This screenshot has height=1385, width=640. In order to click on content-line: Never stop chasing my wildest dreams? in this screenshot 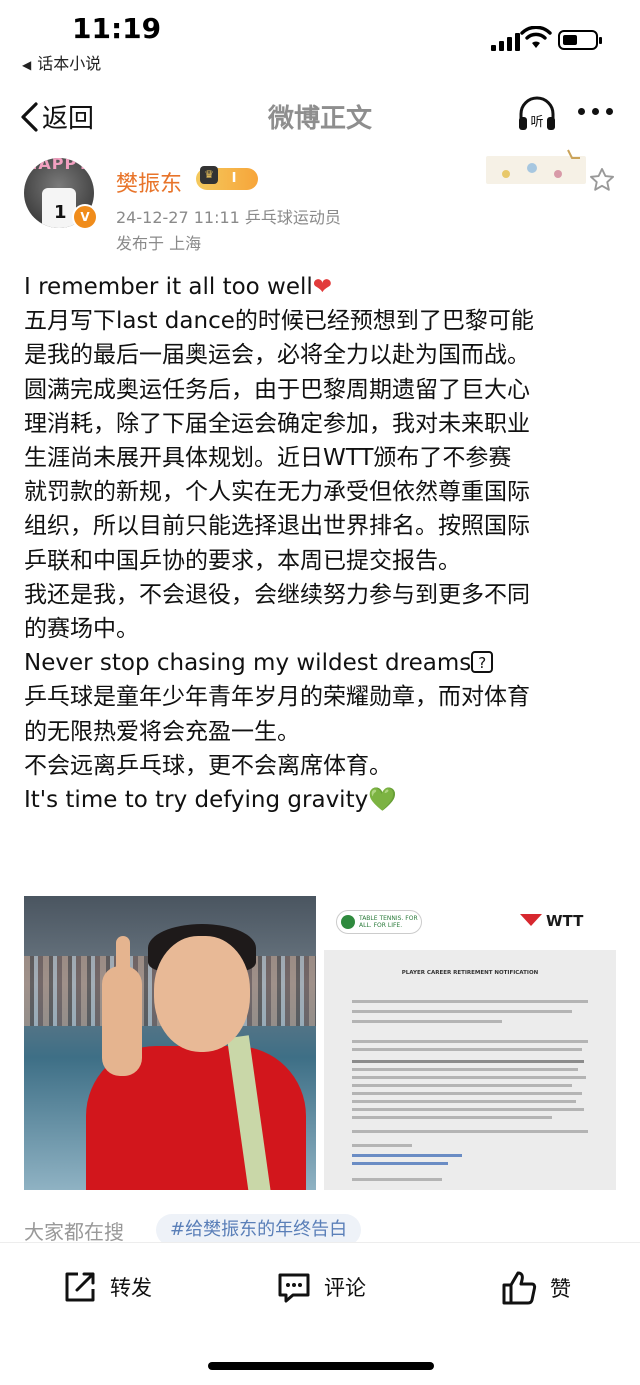, I will do `click(324, 663)`.